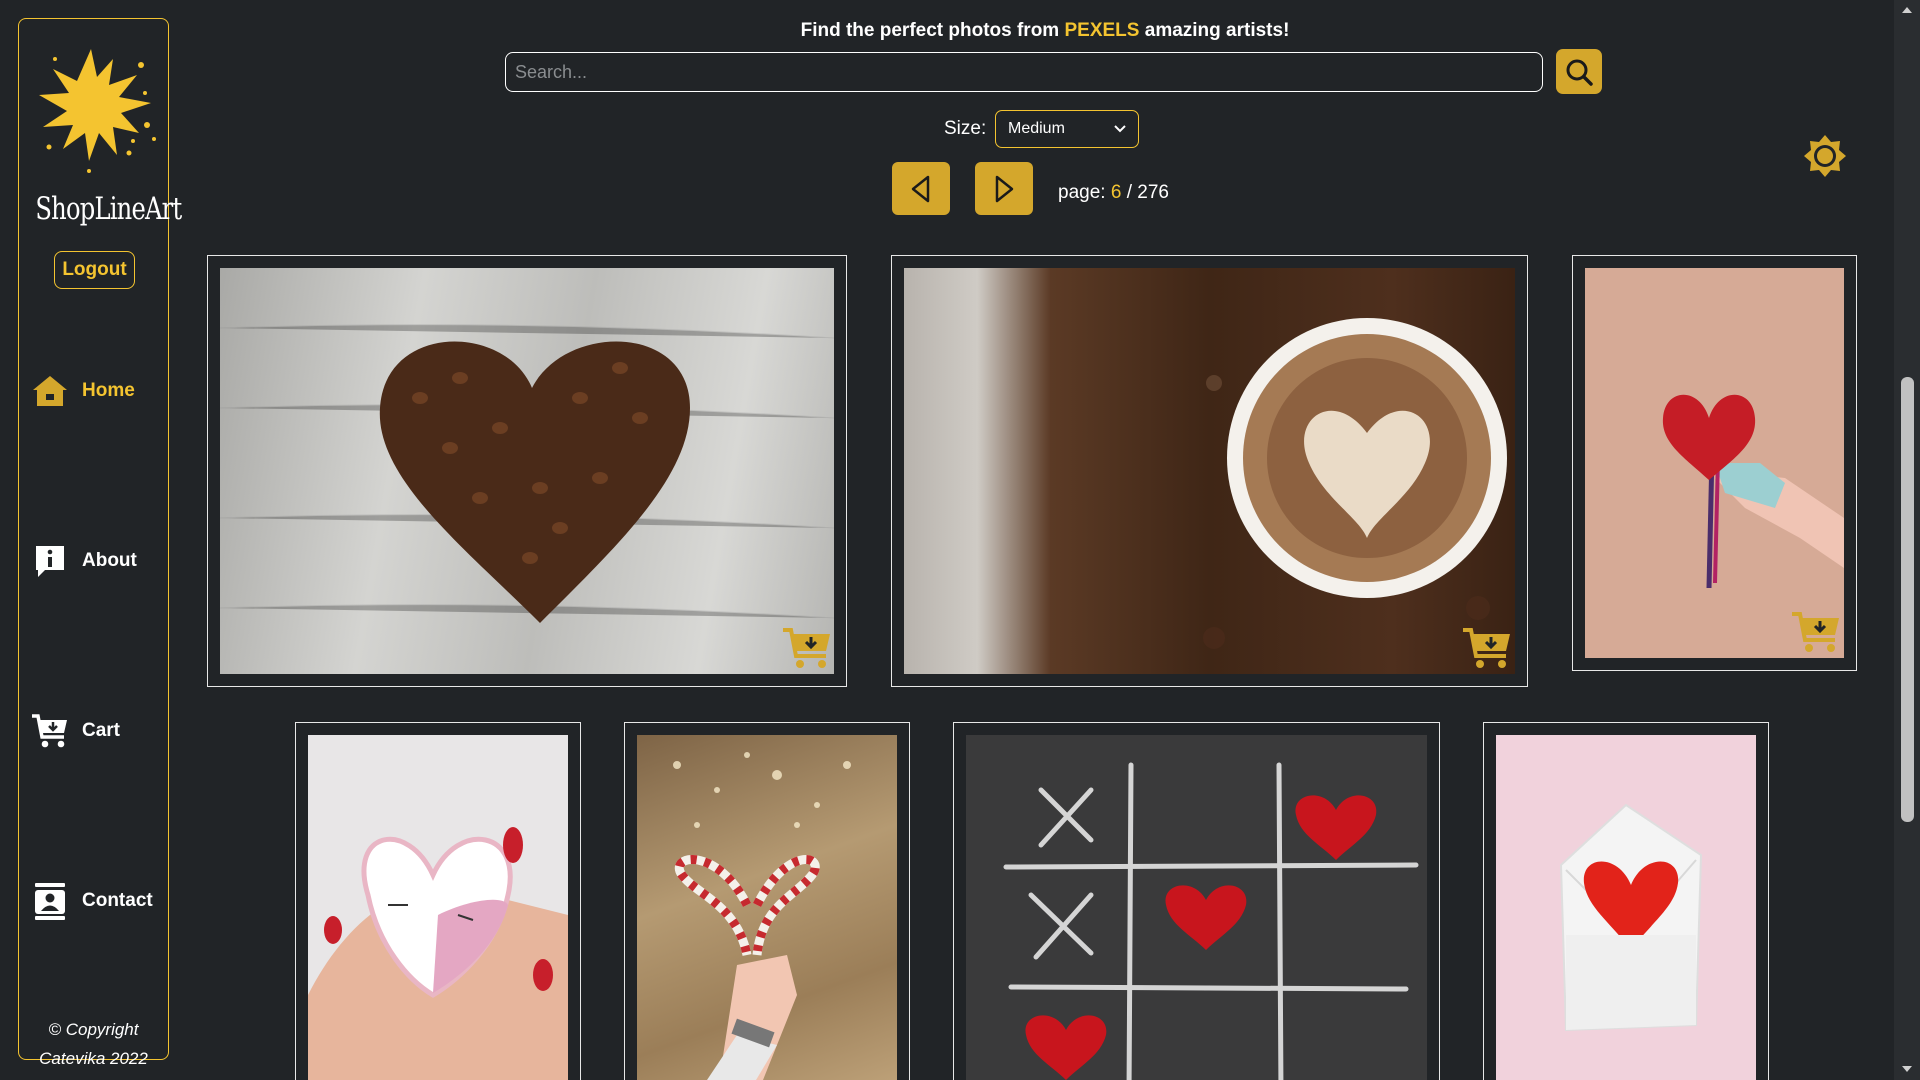  I want to click on triangle-left-icon, so click(920, 188).